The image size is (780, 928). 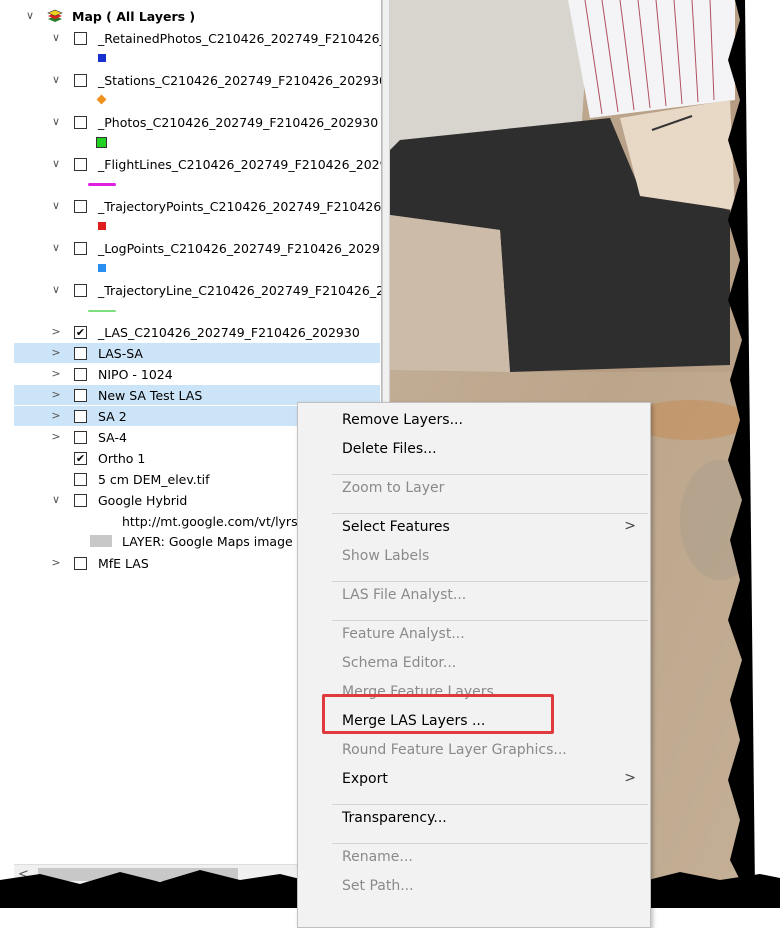 What do you see at coordinates (101, 541) in the screenshot?
I see `google-layer-swatch` at bounding box center [101, 541].